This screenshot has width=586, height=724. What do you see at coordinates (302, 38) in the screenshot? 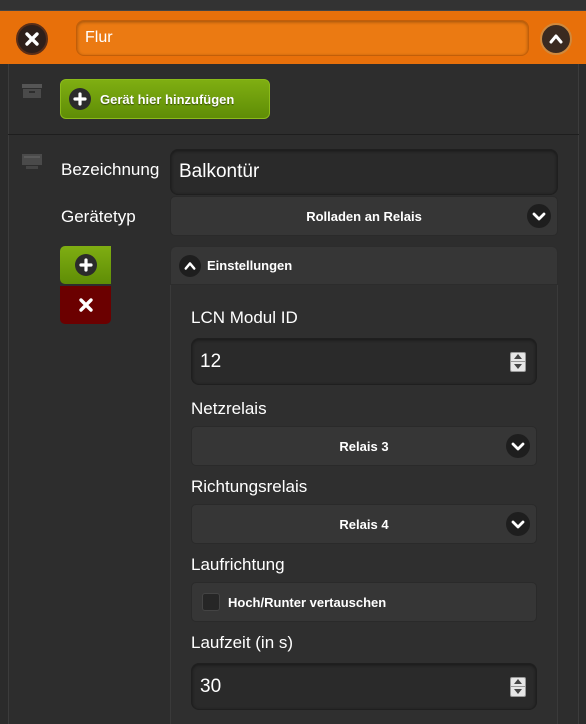
I see `room-name-input: Flur` at bounding box center [302, 38].